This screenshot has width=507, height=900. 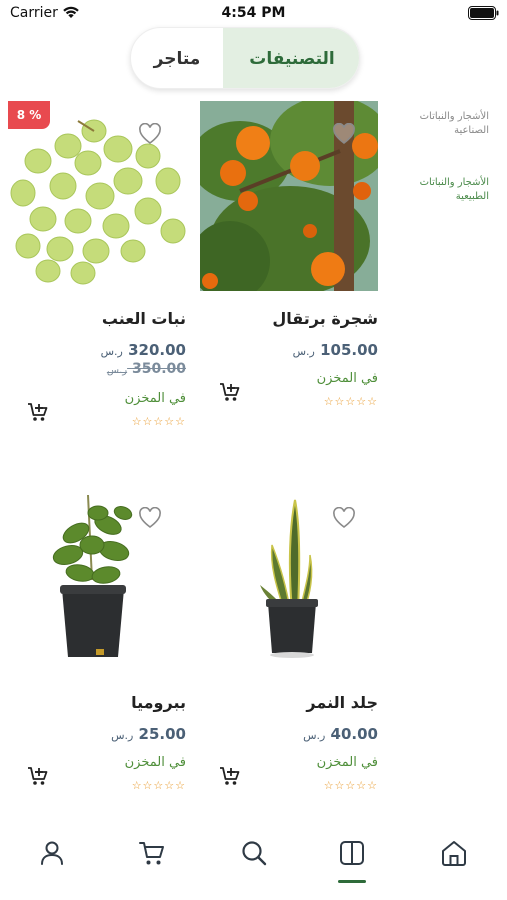 What do you see at coordinates (325, 318) in the screenshot?
I see `product-name: شجرة برتقال` at bounding box center [325, 318].